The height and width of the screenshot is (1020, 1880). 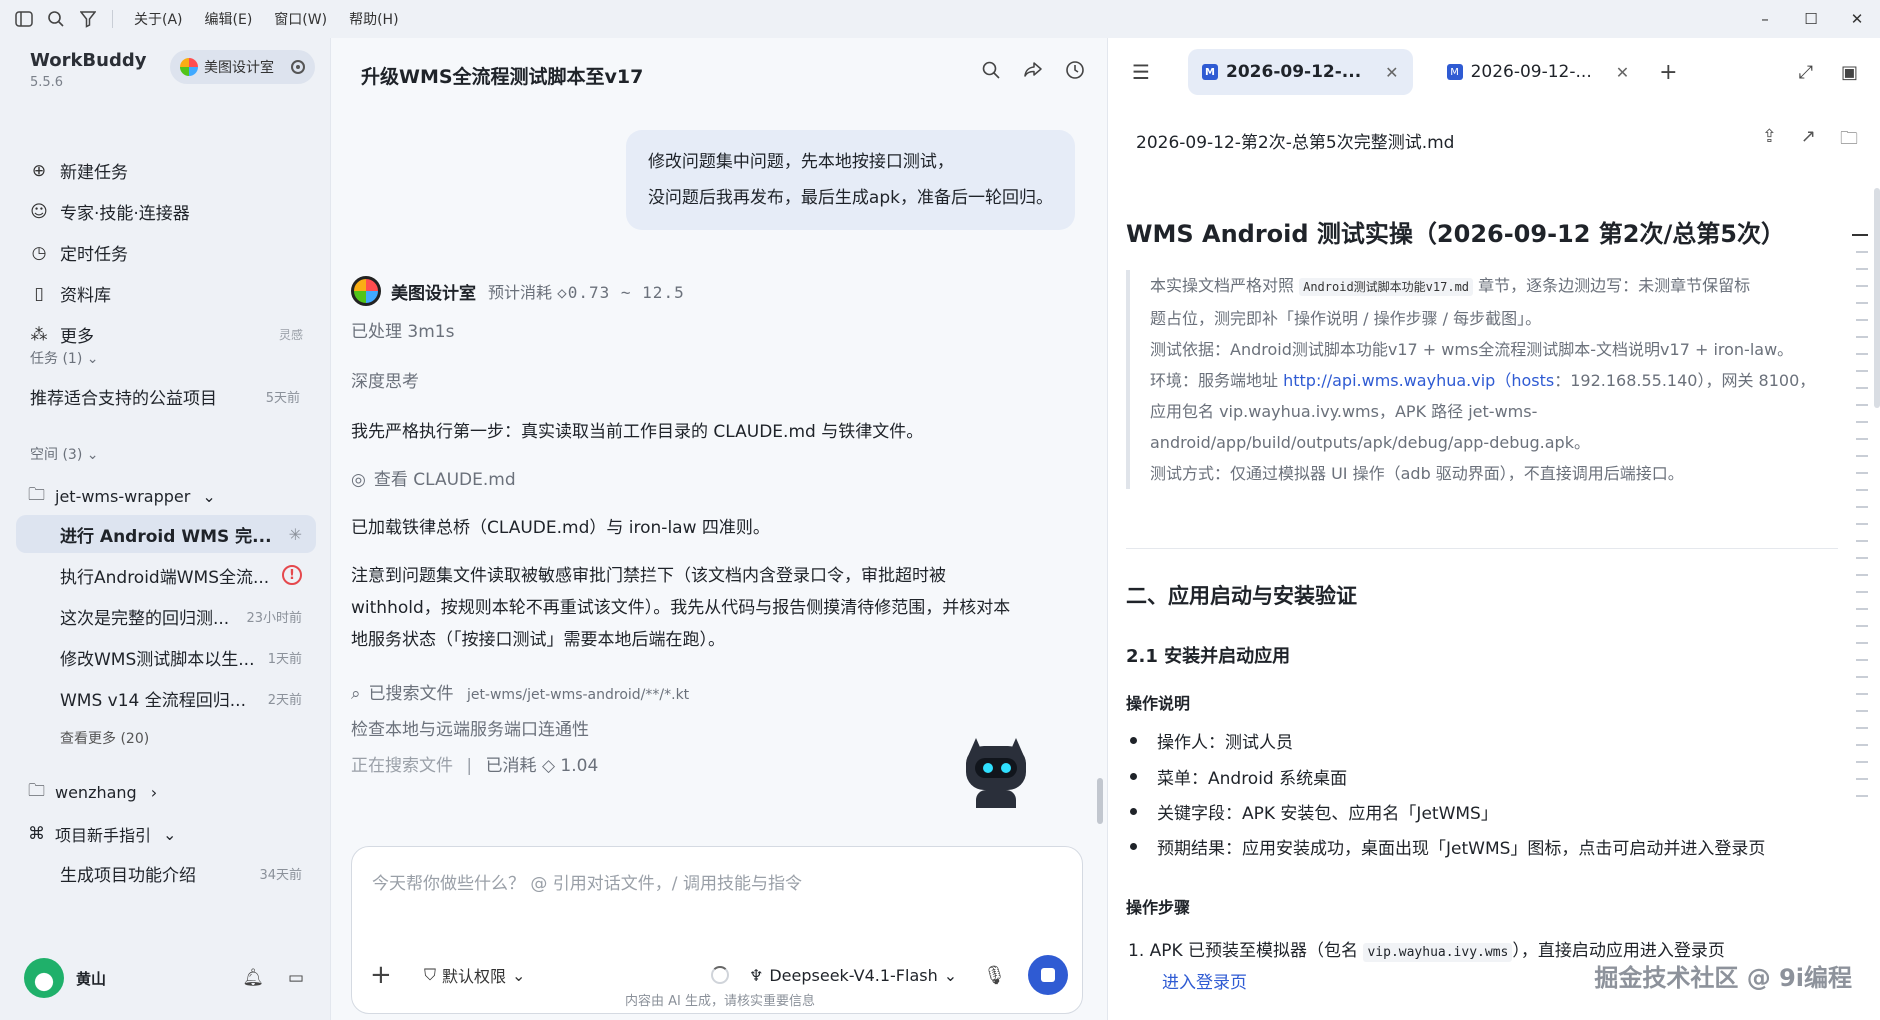 What do you see at coordinates (1100, 801) in the screenshot?
I see `chat-scrollbar` at bounding box center [1100, 801].